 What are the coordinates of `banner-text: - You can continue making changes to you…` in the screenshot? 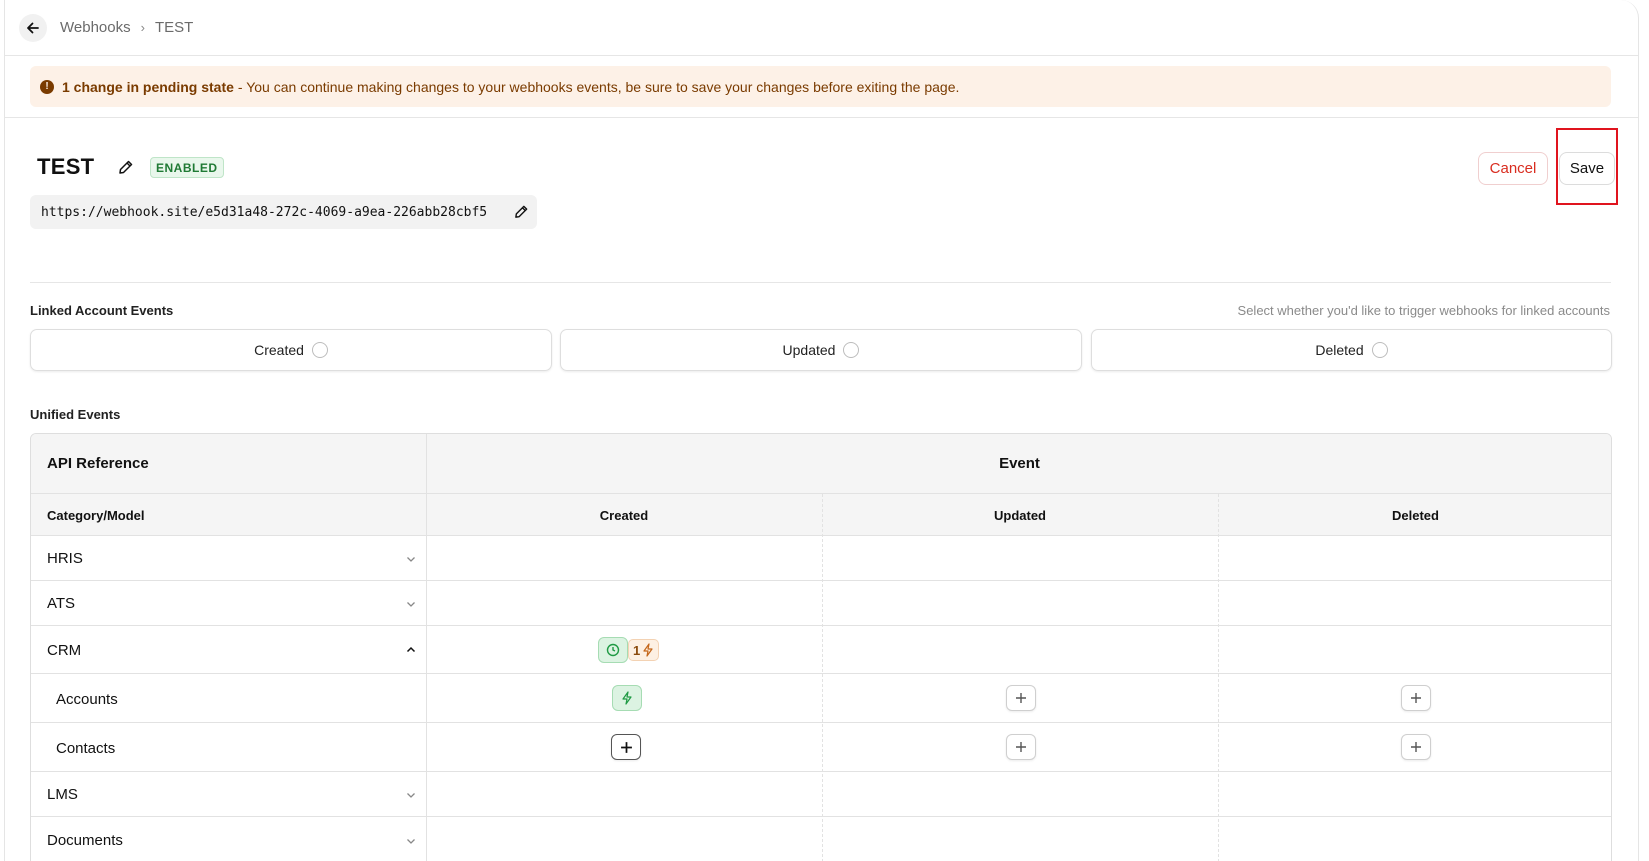 It's located at (598, 86).